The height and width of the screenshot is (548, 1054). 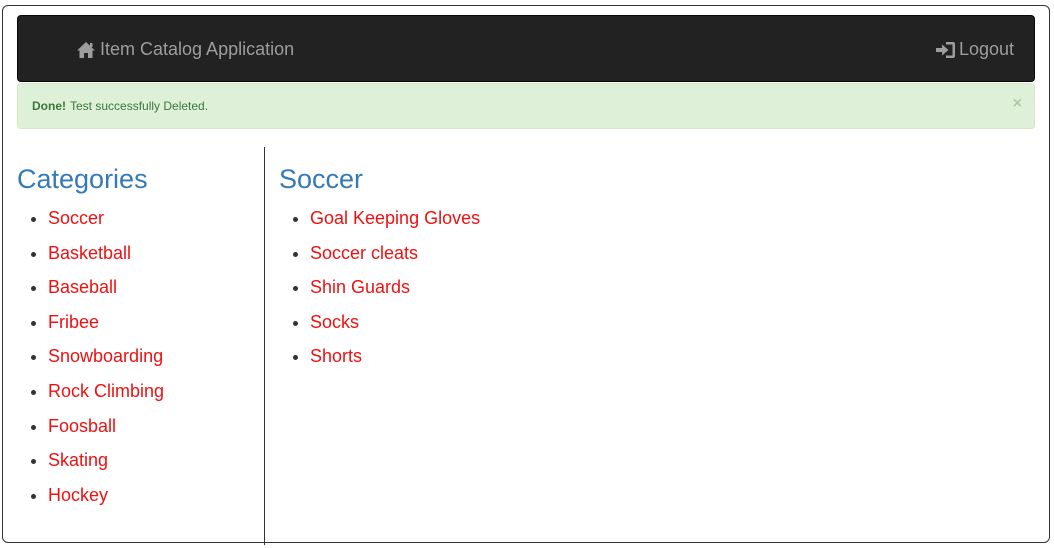 What do you see at coordinates (156, 287) in the screenshot?
I see `category-item: Baseball` at bounding box center [156, 287].